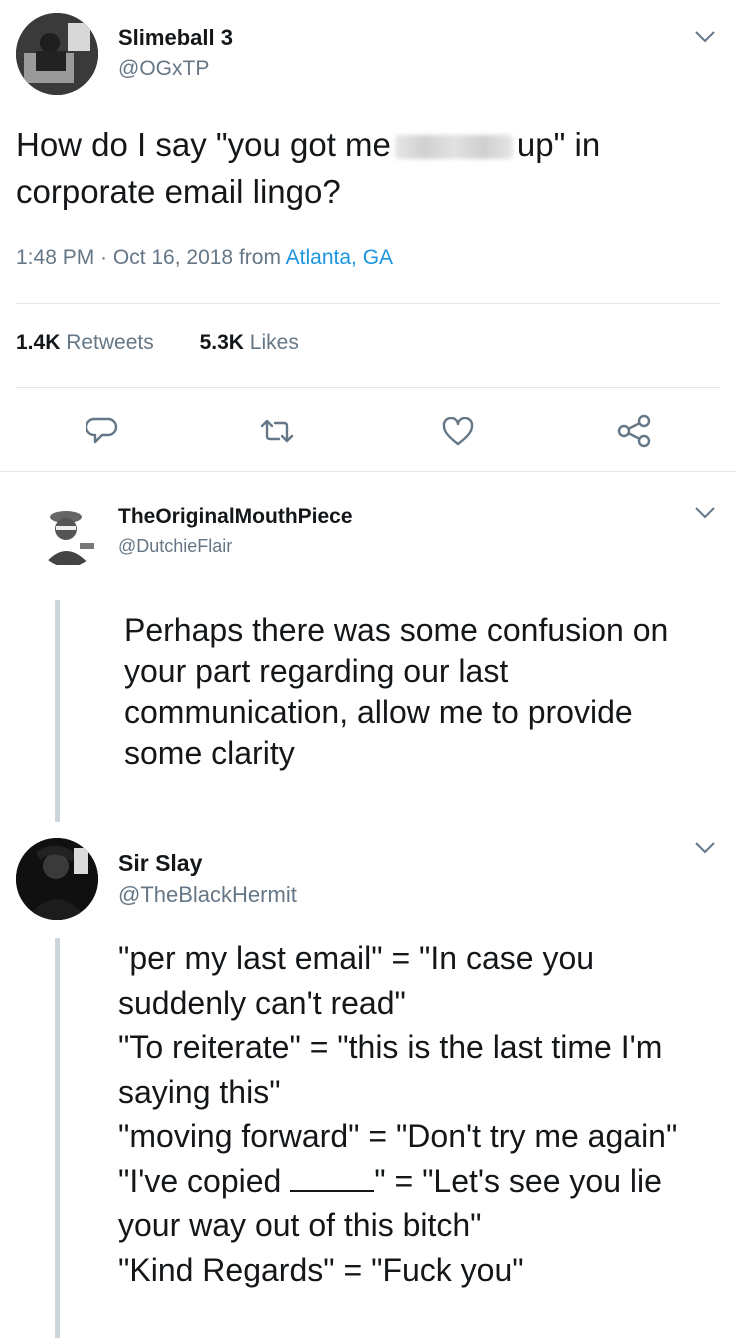  What do you see at coordinates (396, 630) in the screenshot?
I see `reply-text-line: Perhaps there was some confusion on` at bounding box center [396, 630].